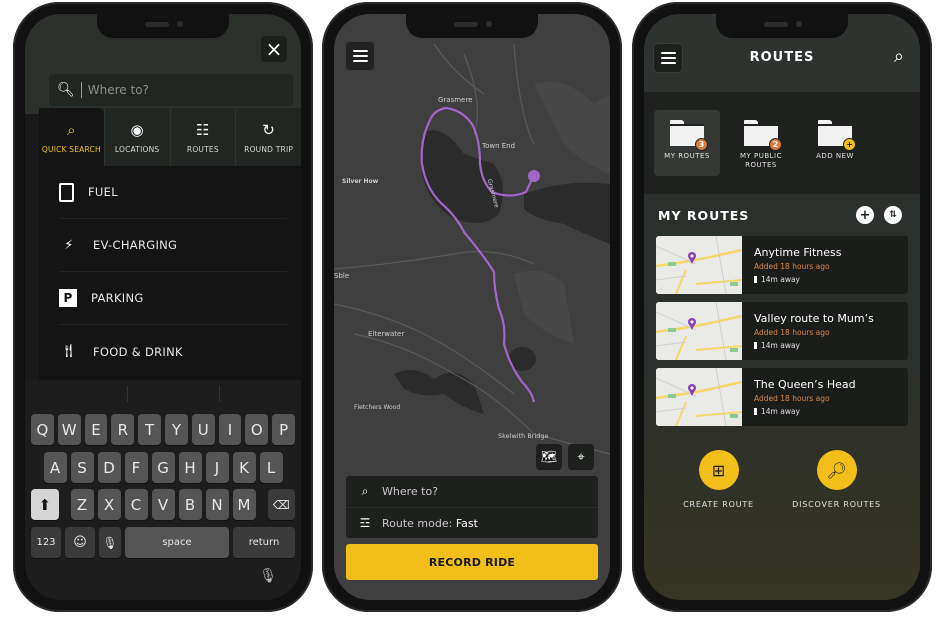 This screenshot has height=620, width=938. I want to click on folder-label: MY ROUTES, so click(687, 156).